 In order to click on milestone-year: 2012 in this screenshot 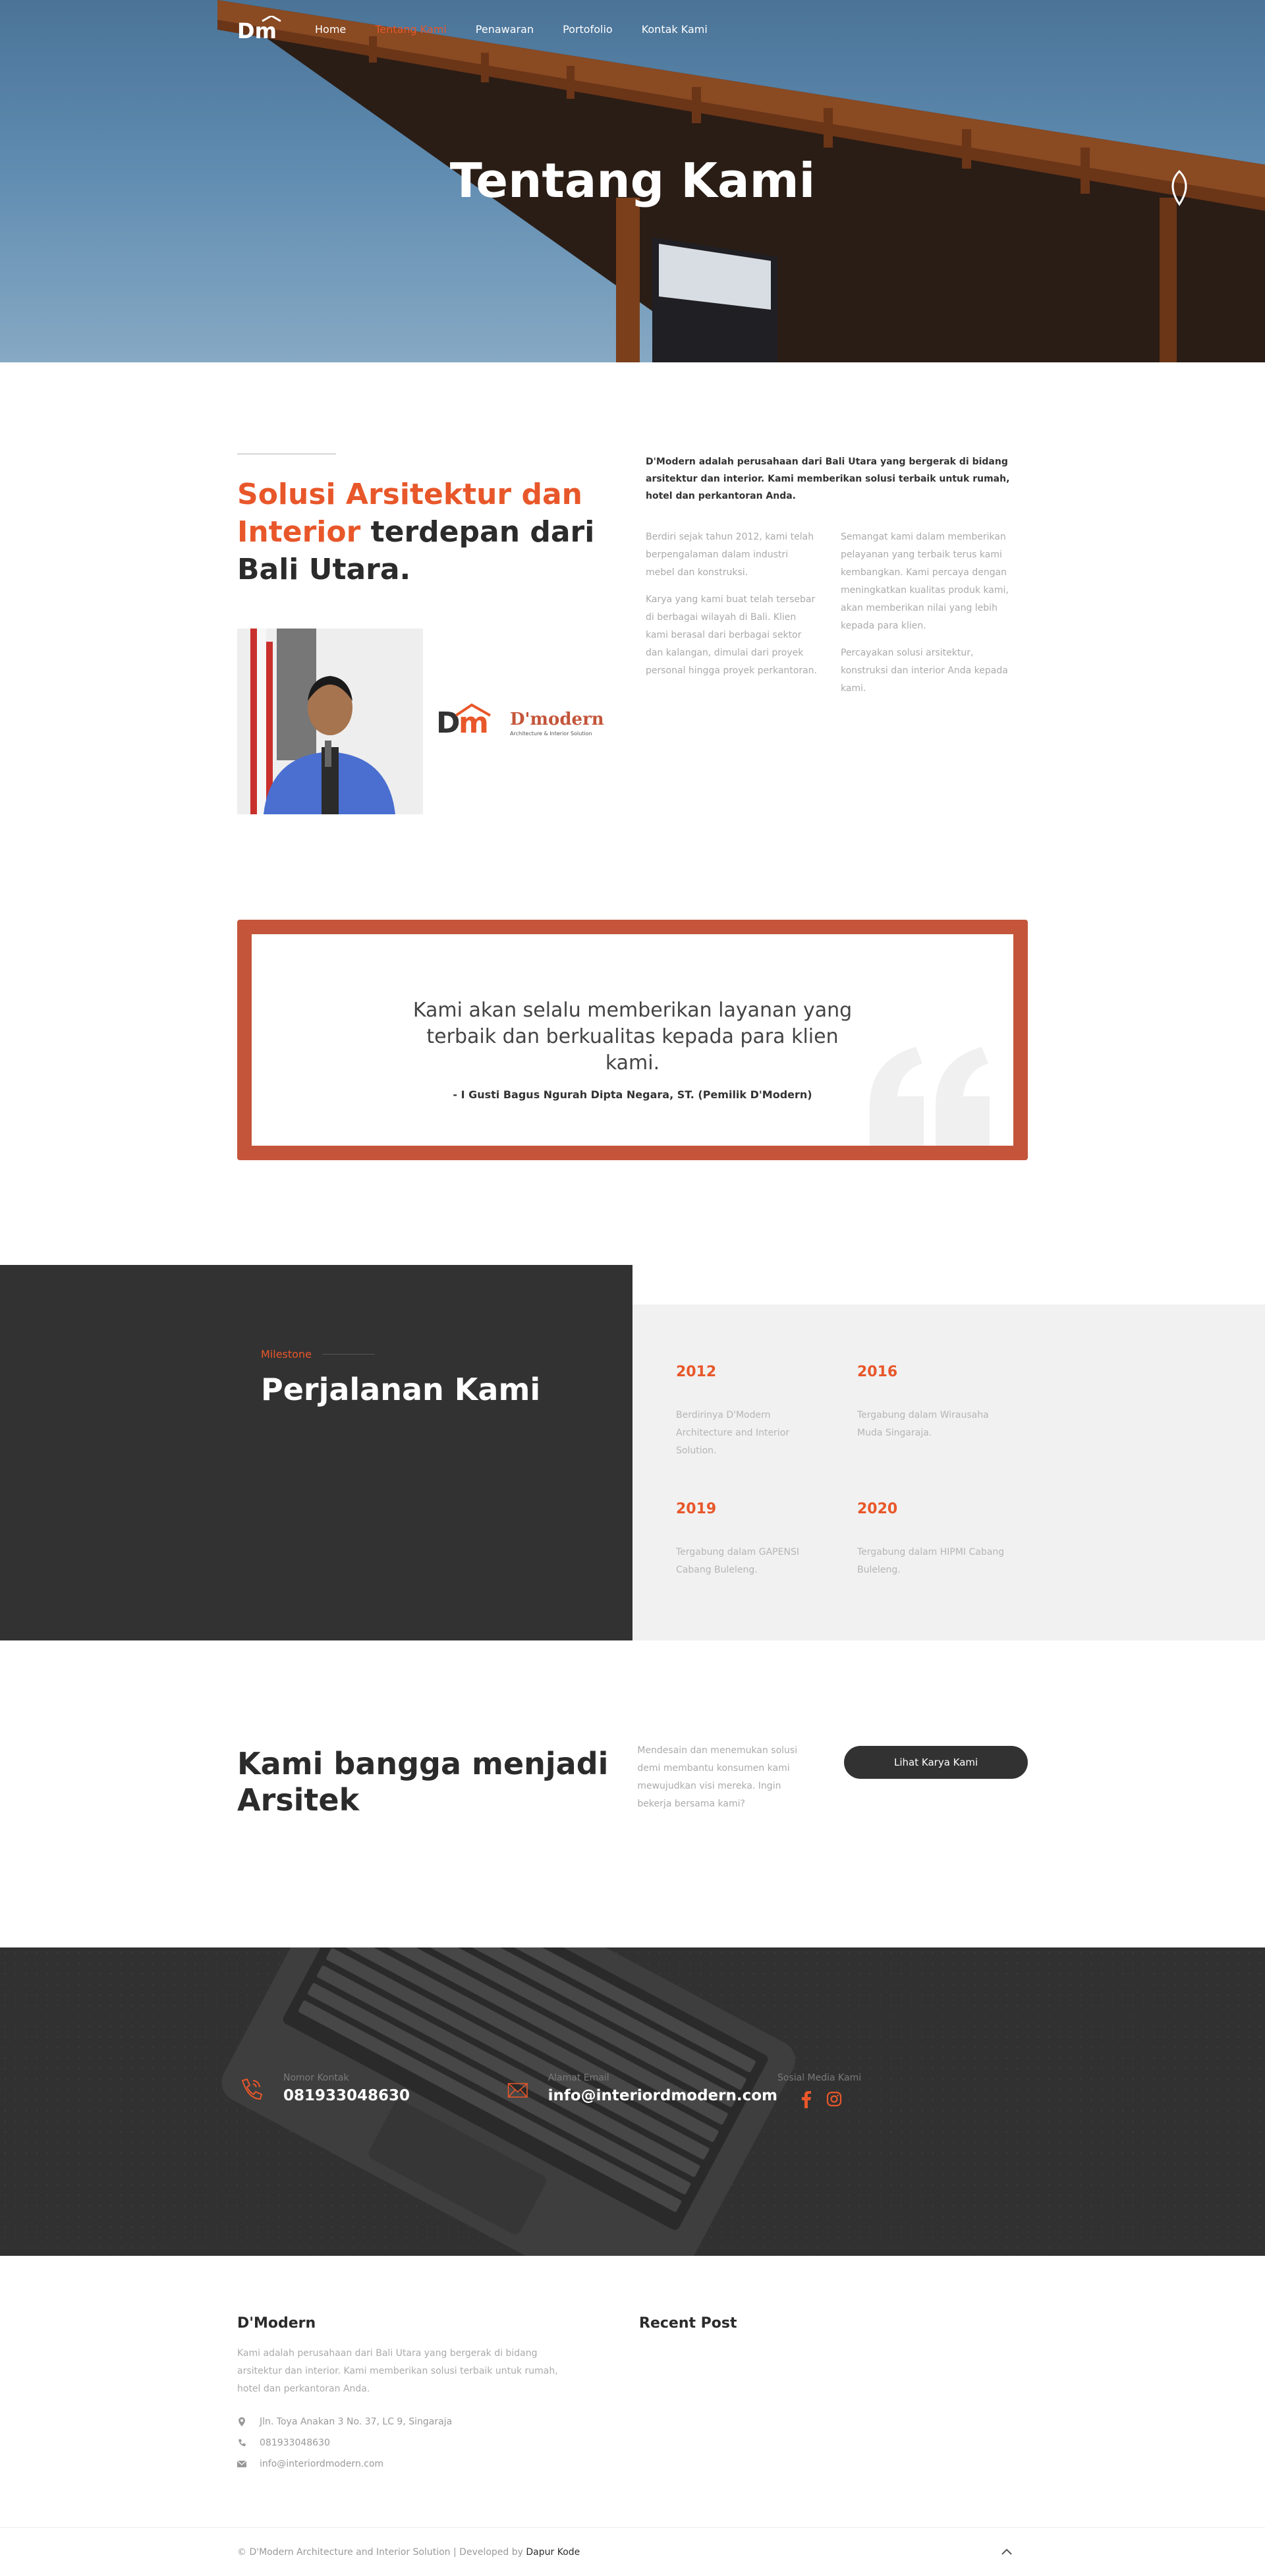, I will do `click(696, 1372)`.